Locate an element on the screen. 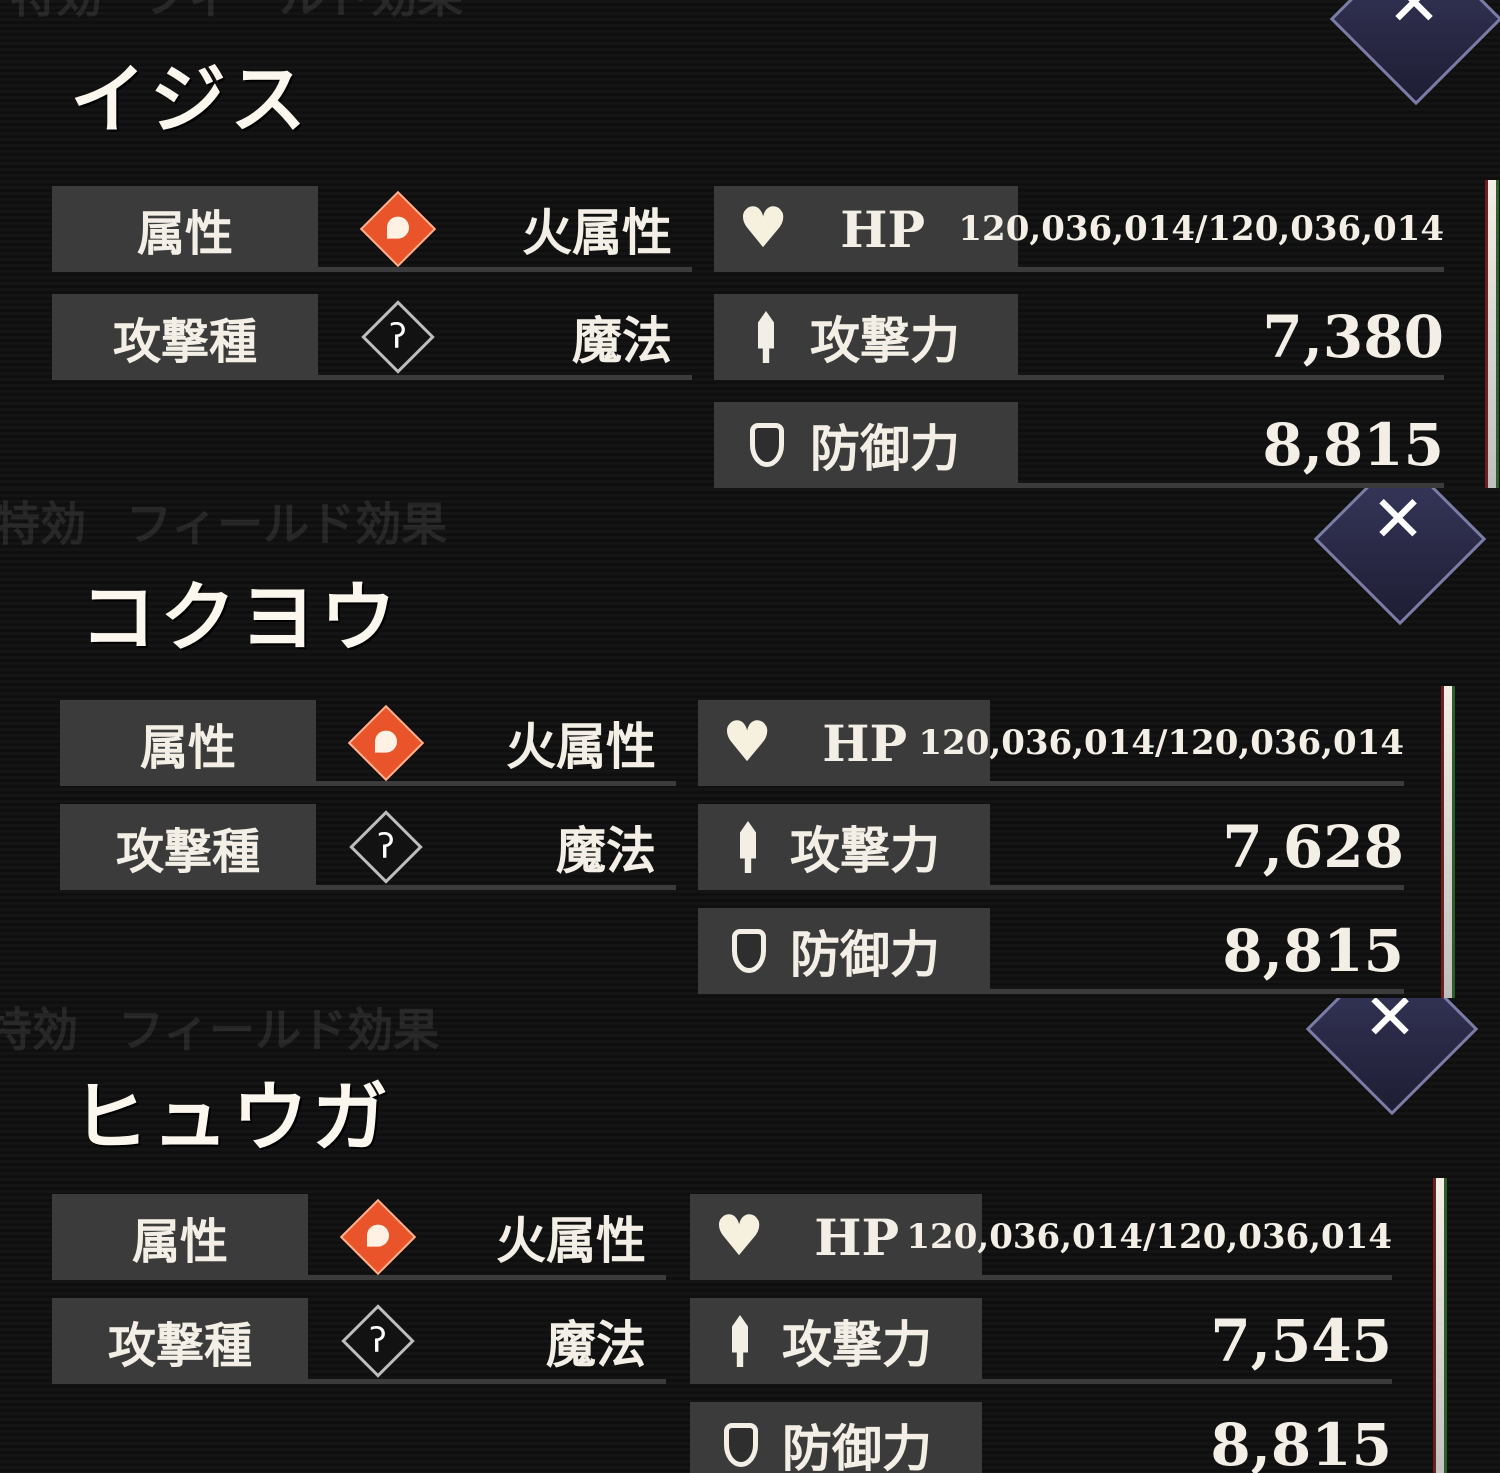 Image resolution: width=1500 pixels, height=1473 pixels. attack-value: 7,380 is located at coordinates (1353, 337).